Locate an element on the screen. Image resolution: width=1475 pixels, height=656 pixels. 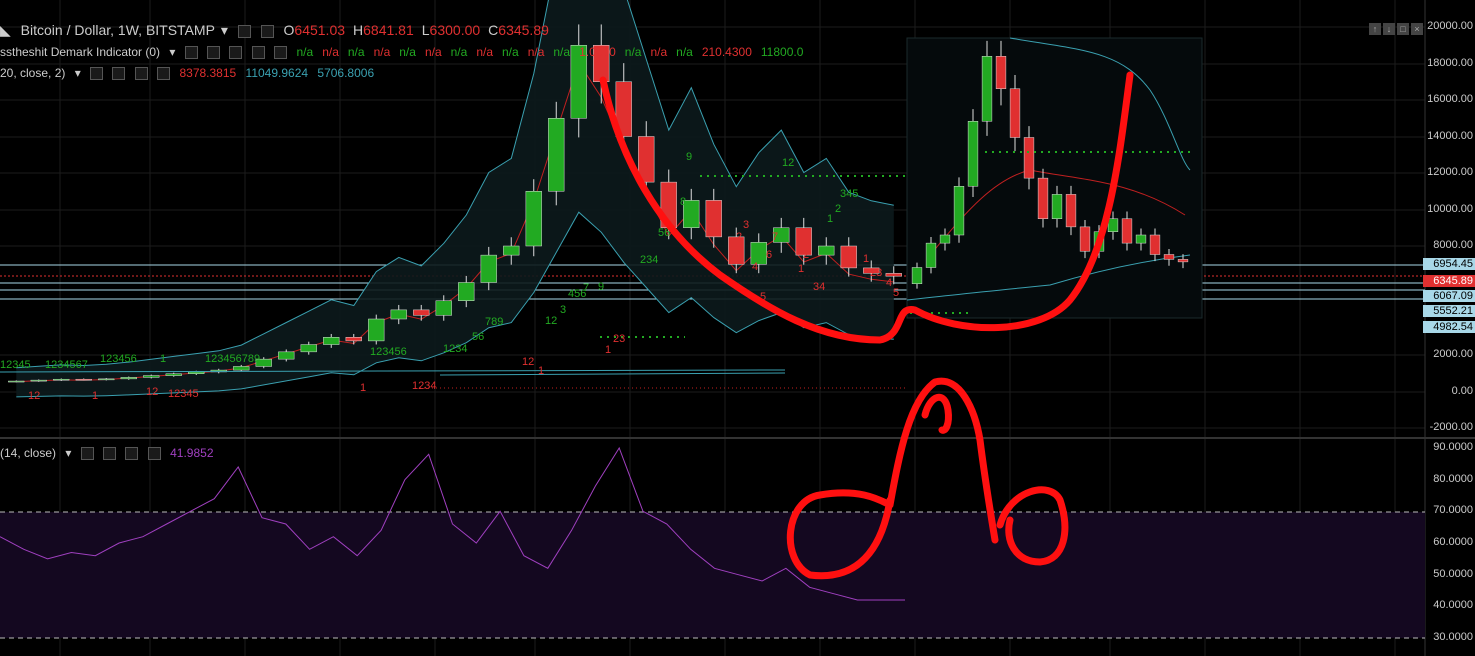
pane-controls: ↑ ↓ □ × is located at coordinates (1395, 28).